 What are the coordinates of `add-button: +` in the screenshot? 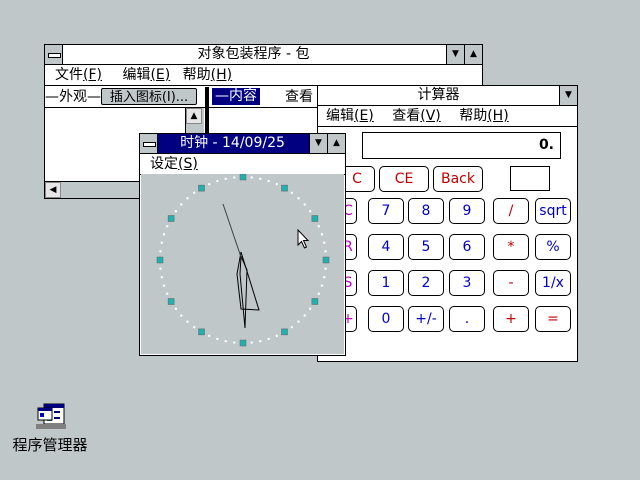 It's located at (511, 319).